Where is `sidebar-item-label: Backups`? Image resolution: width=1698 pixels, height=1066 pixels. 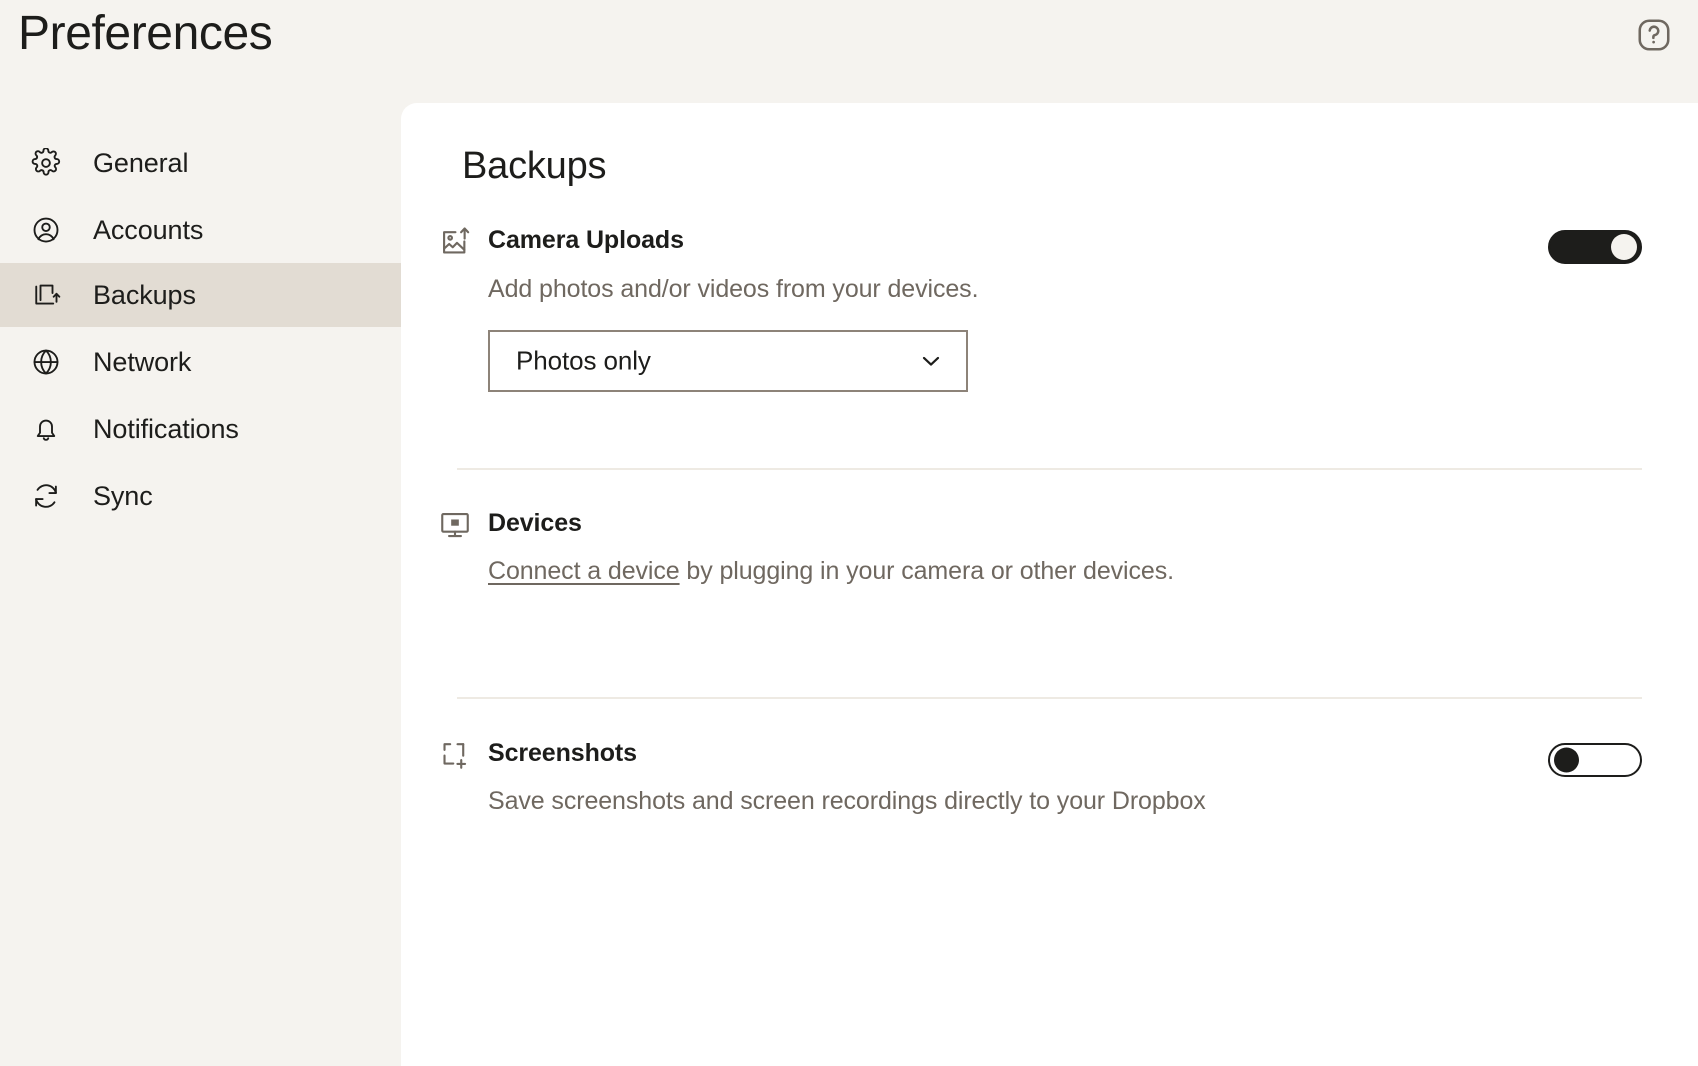
sidebar-item-label: Backups is located at coordinates (144, 294).